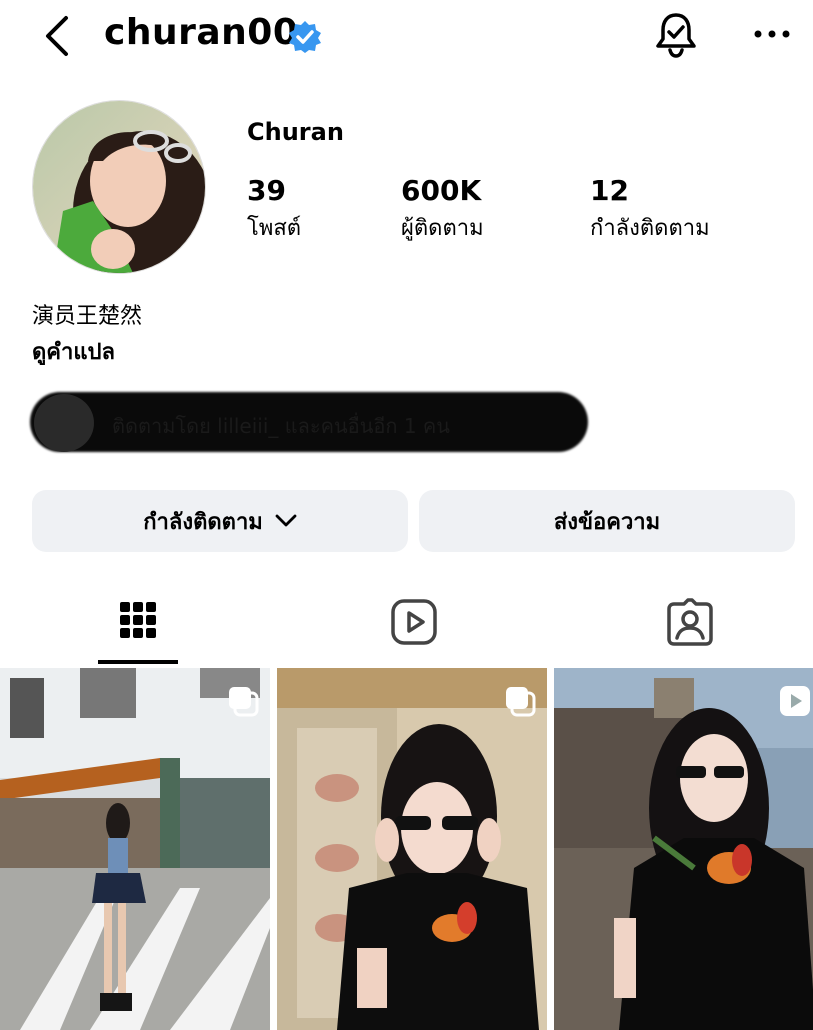 Image resolution: width=813 pixels, height=1030 pixels. I want to click on followers-count: 600K, so click(441, 190).